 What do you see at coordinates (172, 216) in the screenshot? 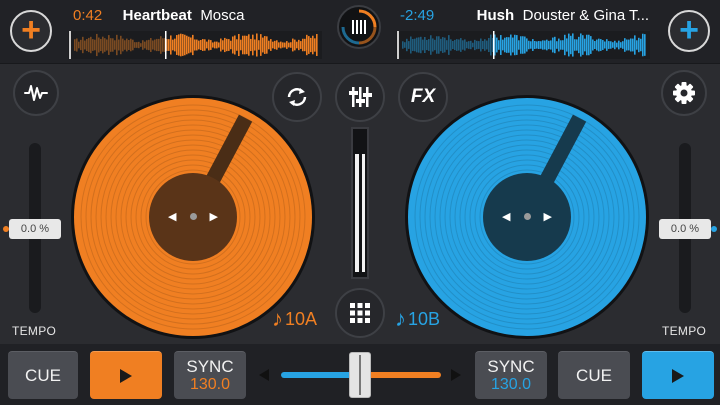
I see `left-platter-prev-icon: ◀` at bounding box center [172, 216].